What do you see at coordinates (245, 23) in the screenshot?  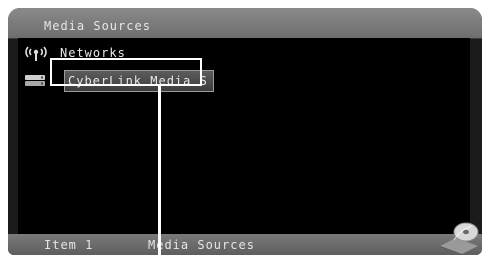 I see `header-bar: Media Sources` at bounding box center [245, 23].